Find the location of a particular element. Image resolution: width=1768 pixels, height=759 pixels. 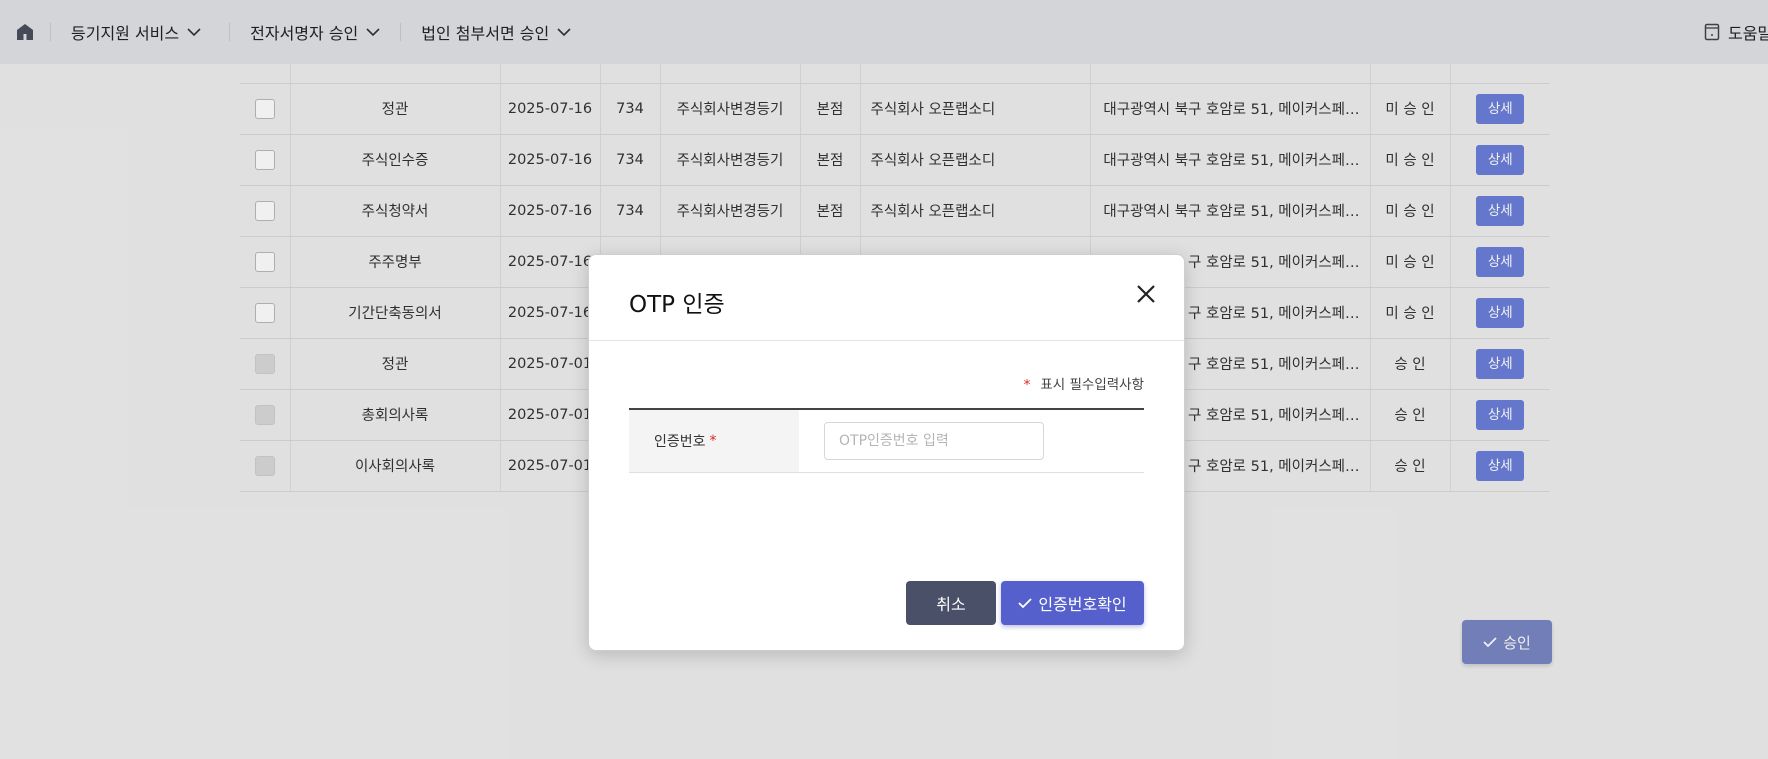

otp-input-cell is located at coordinates (971, 441).